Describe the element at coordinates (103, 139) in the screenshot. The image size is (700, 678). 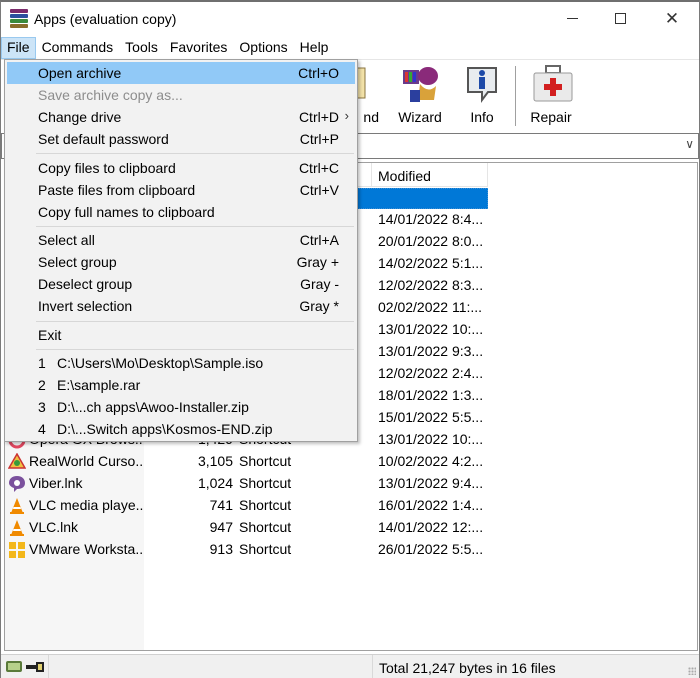
I see `menu-item-label: Set default password` at that location.